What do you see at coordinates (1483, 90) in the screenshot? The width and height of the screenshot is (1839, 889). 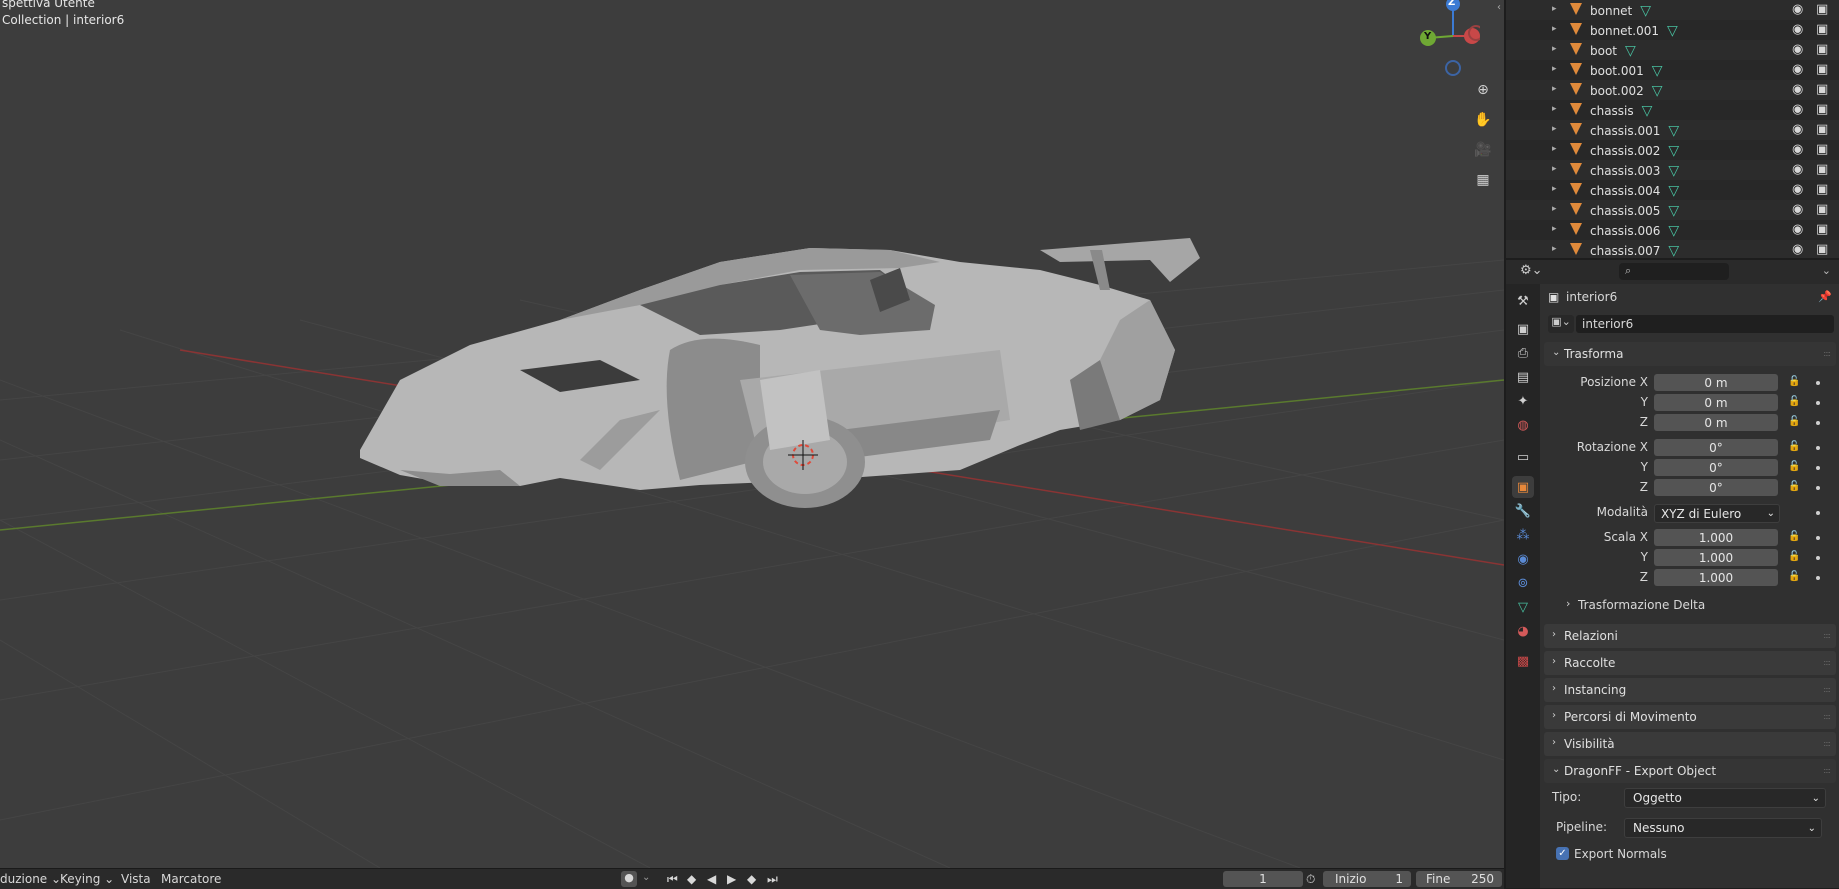 I see `zoom-icon: ⊕` at bounding box center [1483, 90].